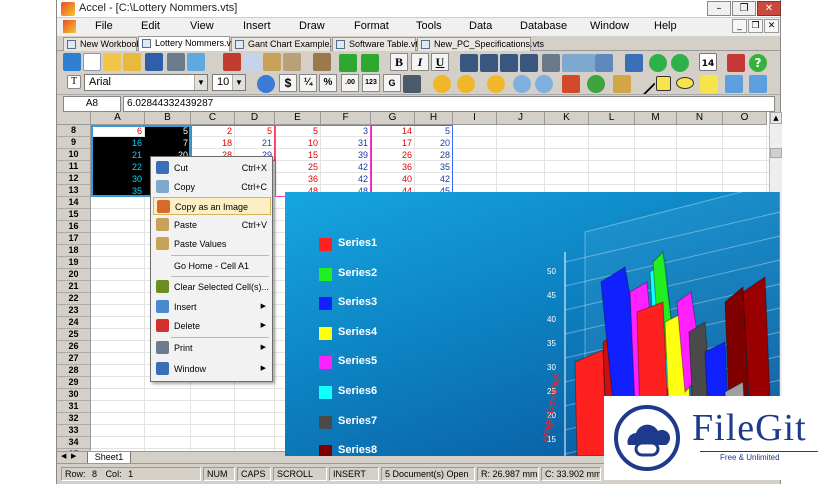  Describe the element at coordinates (434, 118) in the screenshot. I see `column-header: H` at that location.